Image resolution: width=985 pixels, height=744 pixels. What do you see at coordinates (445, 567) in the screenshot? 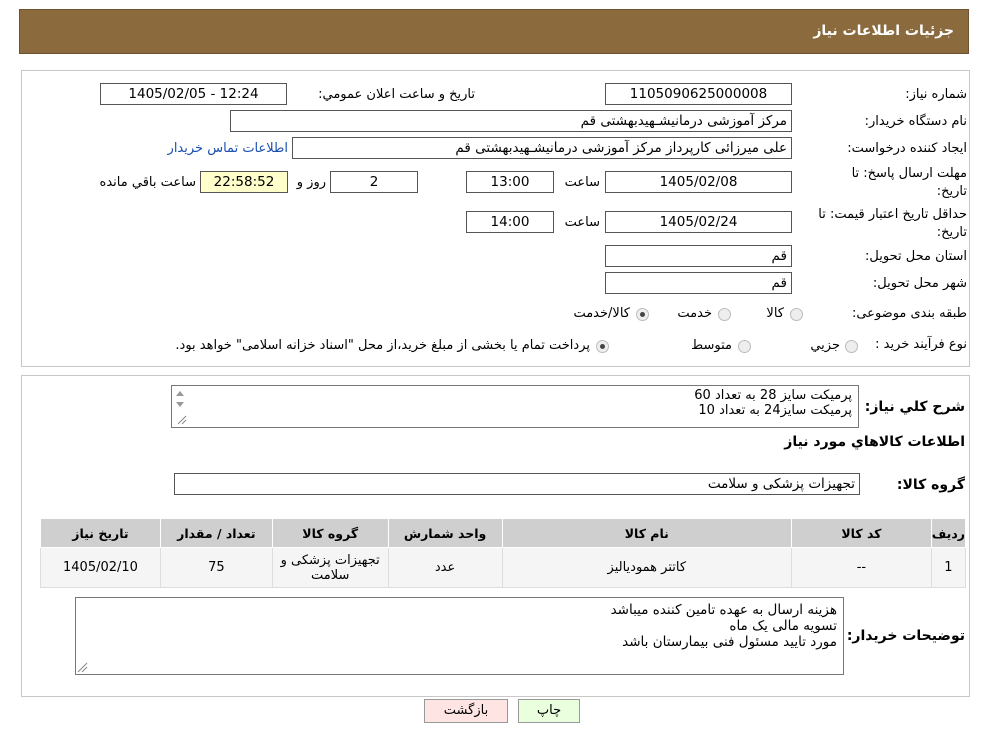
I see `cell-unit: عدد` at bounding box center [445, 567].